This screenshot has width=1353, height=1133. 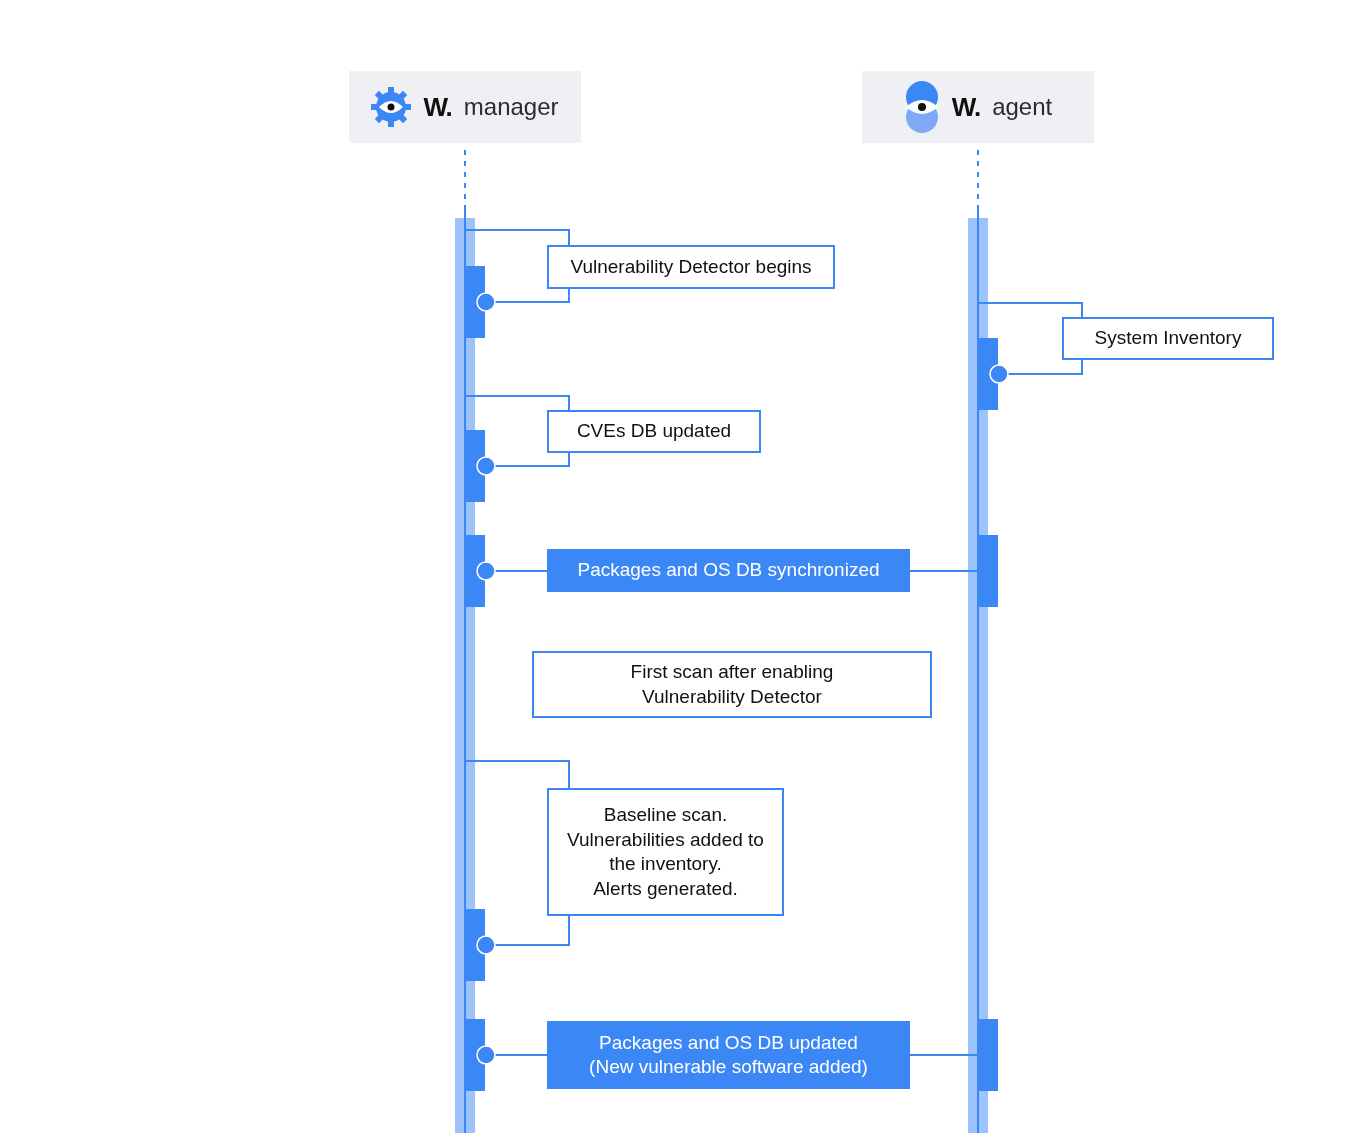 What do you see at coordinates (1168, 338) in the screenshot?
I see `message-label: System Inventory` at bounding box center [1168, 338].